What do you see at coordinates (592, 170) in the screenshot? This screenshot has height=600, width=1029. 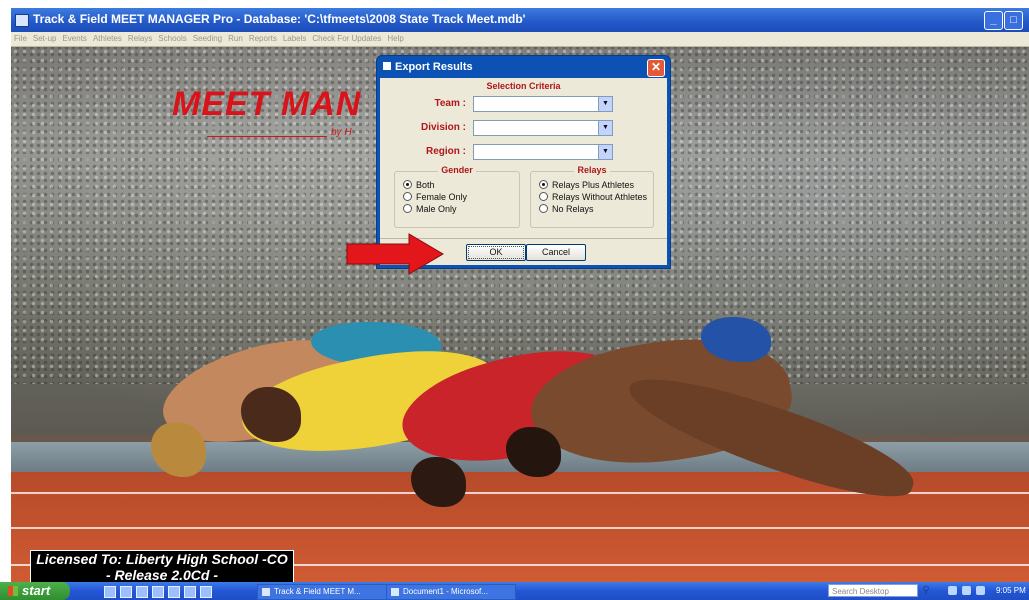 I see `relays-group-title: Relays` at bounding box center [592, 170].